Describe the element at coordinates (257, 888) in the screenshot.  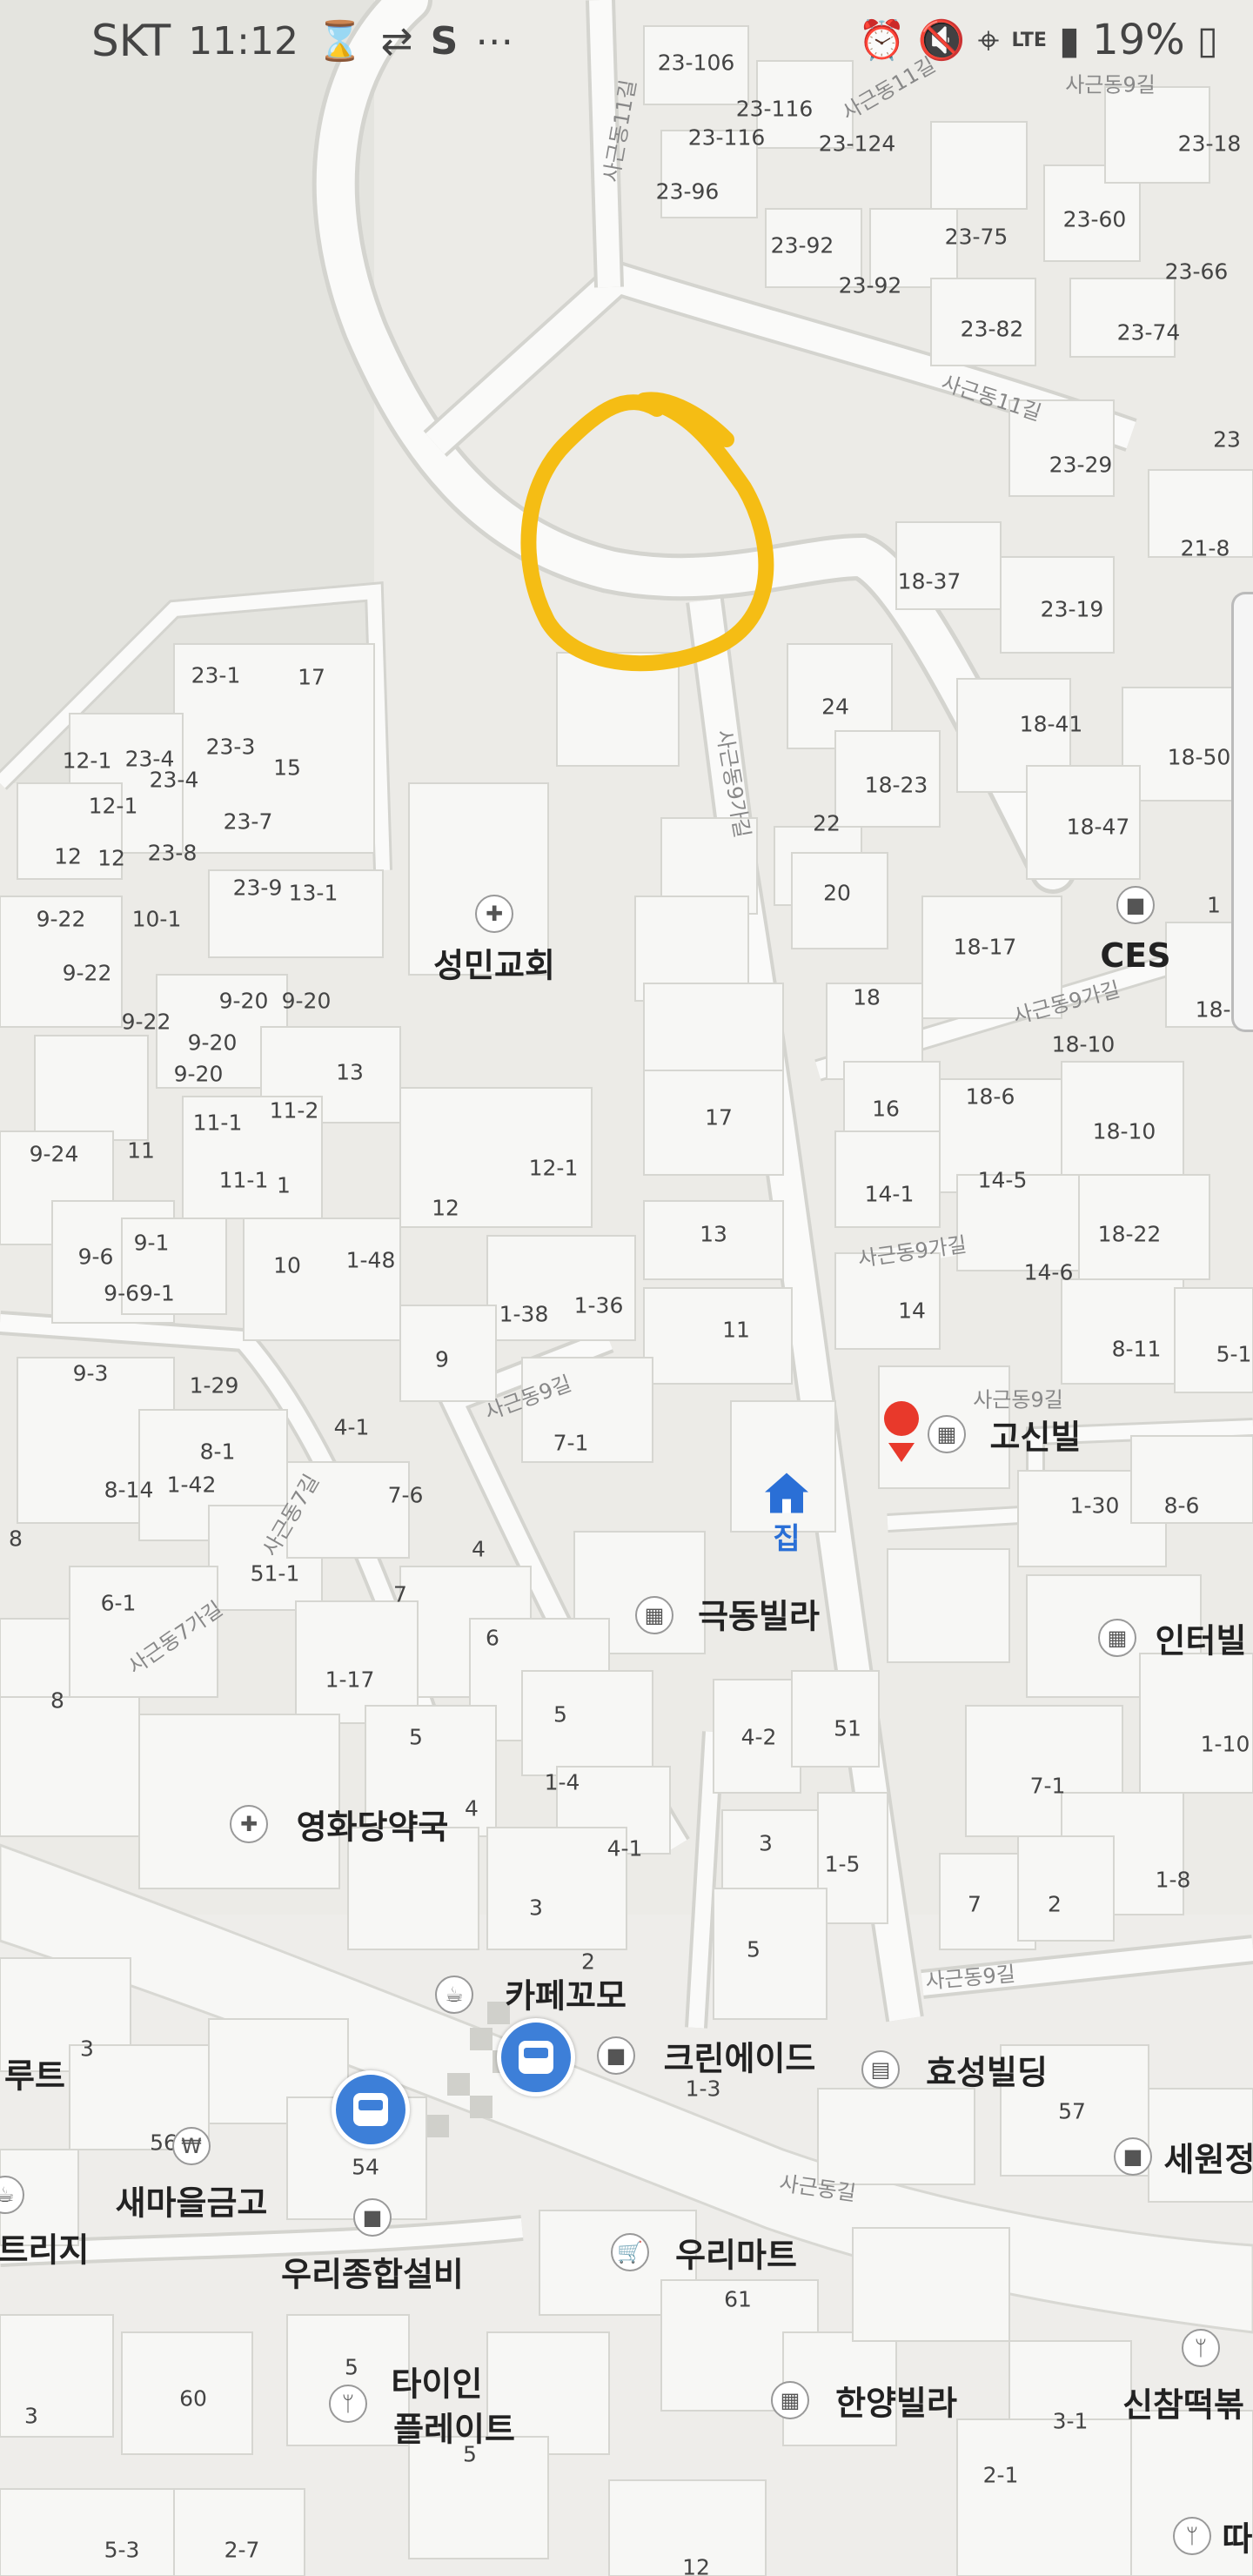
I see `lot-number-label: 23-9` at that location.